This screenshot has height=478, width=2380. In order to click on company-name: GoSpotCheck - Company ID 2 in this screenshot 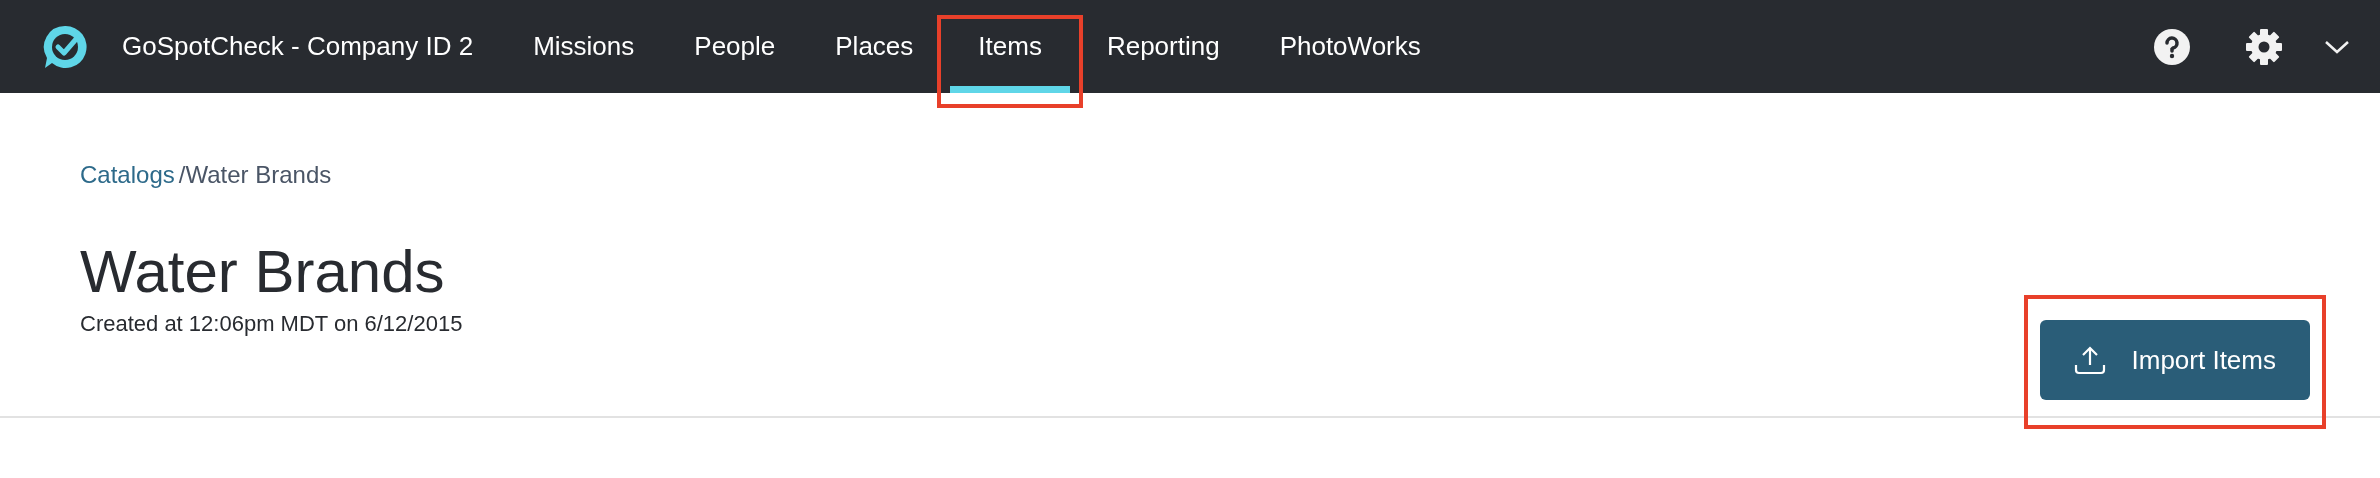, I will do `click(298, 46)`.